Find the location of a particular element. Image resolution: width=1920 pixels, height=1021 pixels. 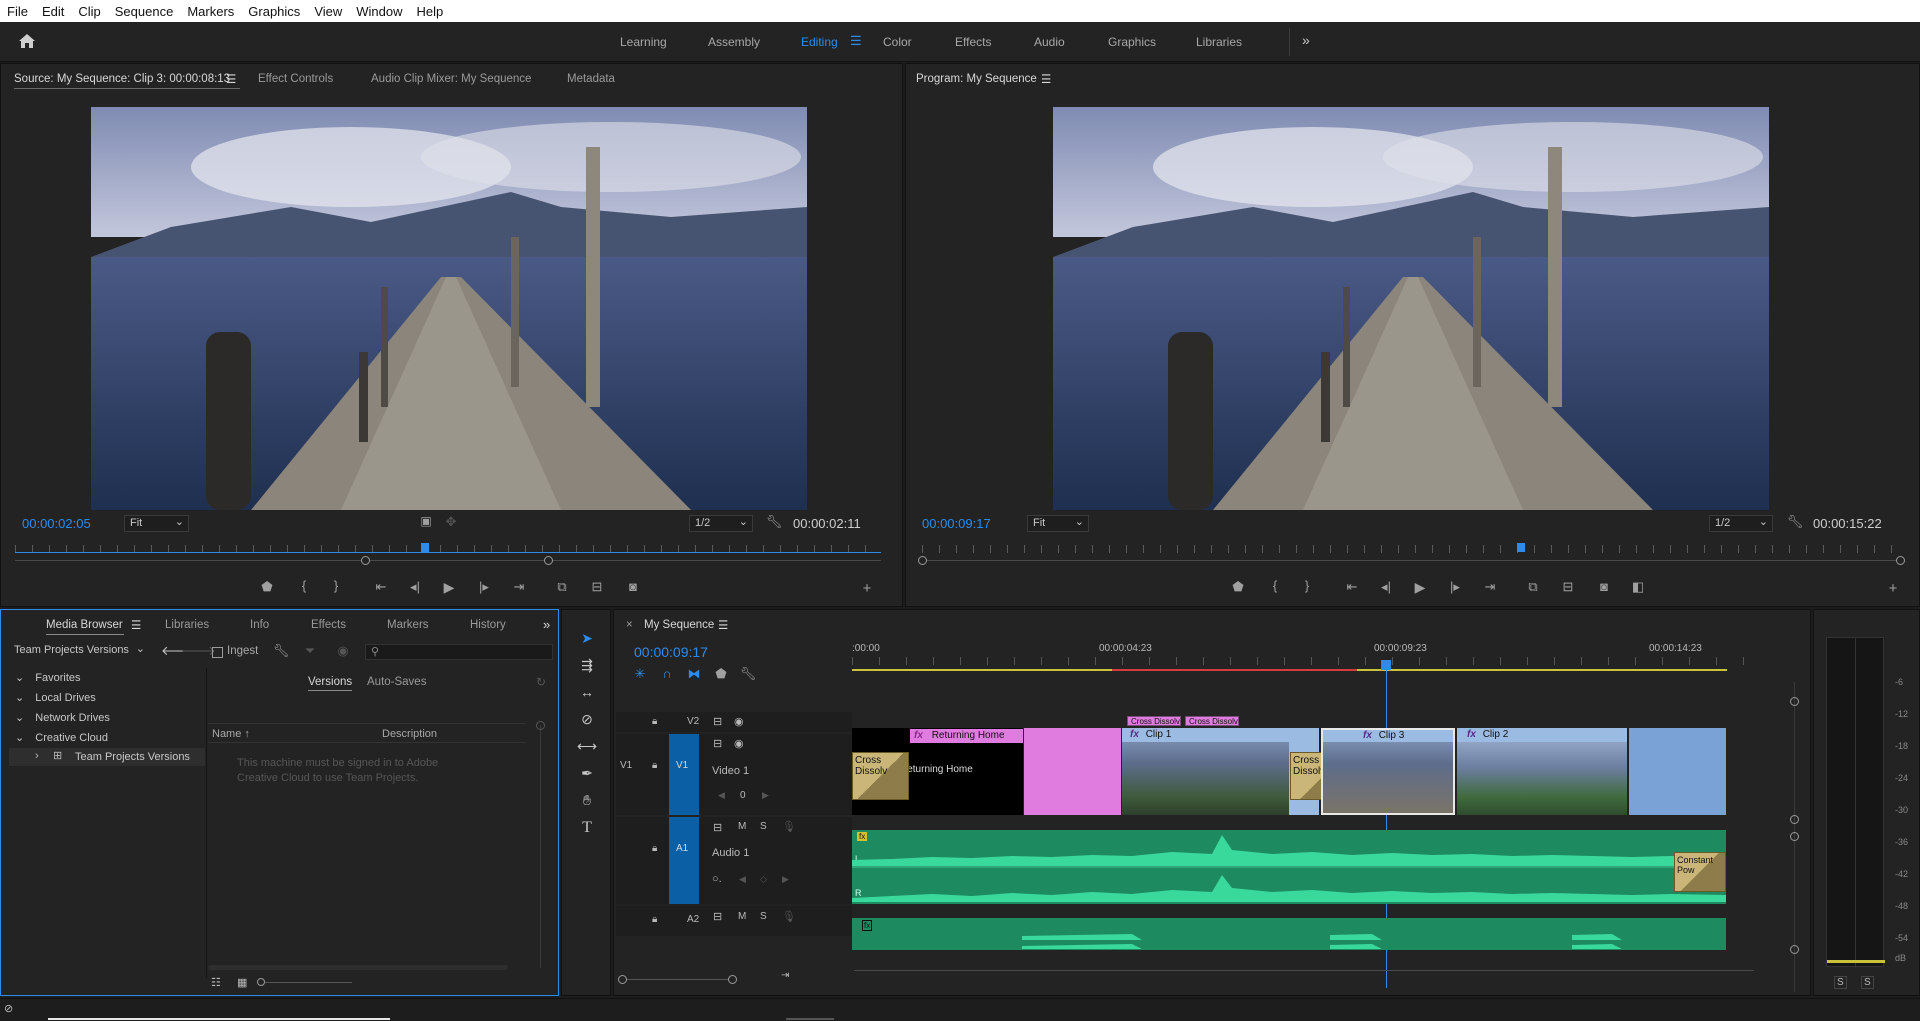

menu-sequence: Sequence is located at coordinates (144, 11).